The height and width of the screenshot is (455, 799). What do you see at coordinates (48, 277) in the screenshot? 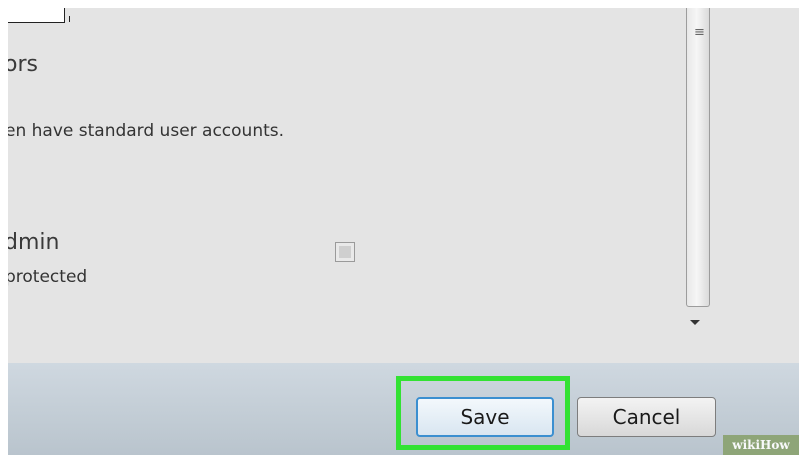
I see `setting-sublabel: protected` at bounding box center [48, 277].